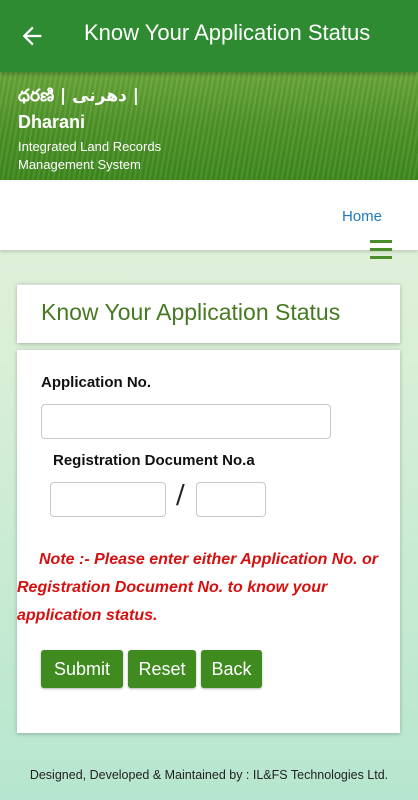 The image size is (418, 800). What do you see at coordinates (231, 499) in the screenshot?
I see `reg-doc-year-input` at bounding box center [231, 499].